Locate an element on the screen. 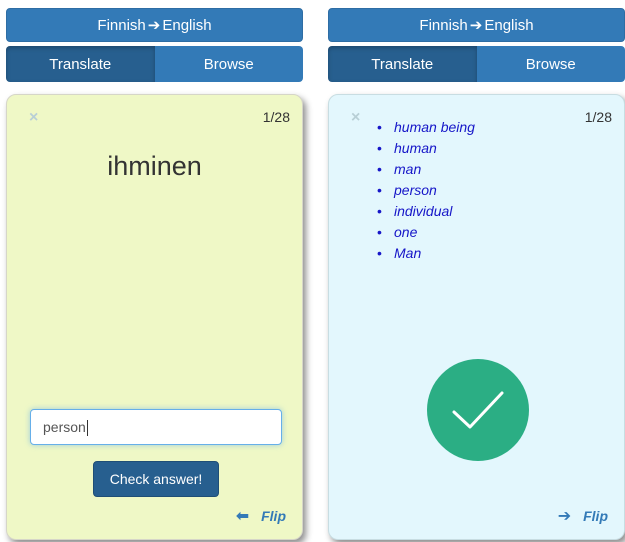 This screenshot has height=542, width=625. translation-item: Man is located at coordinates (426, 253).